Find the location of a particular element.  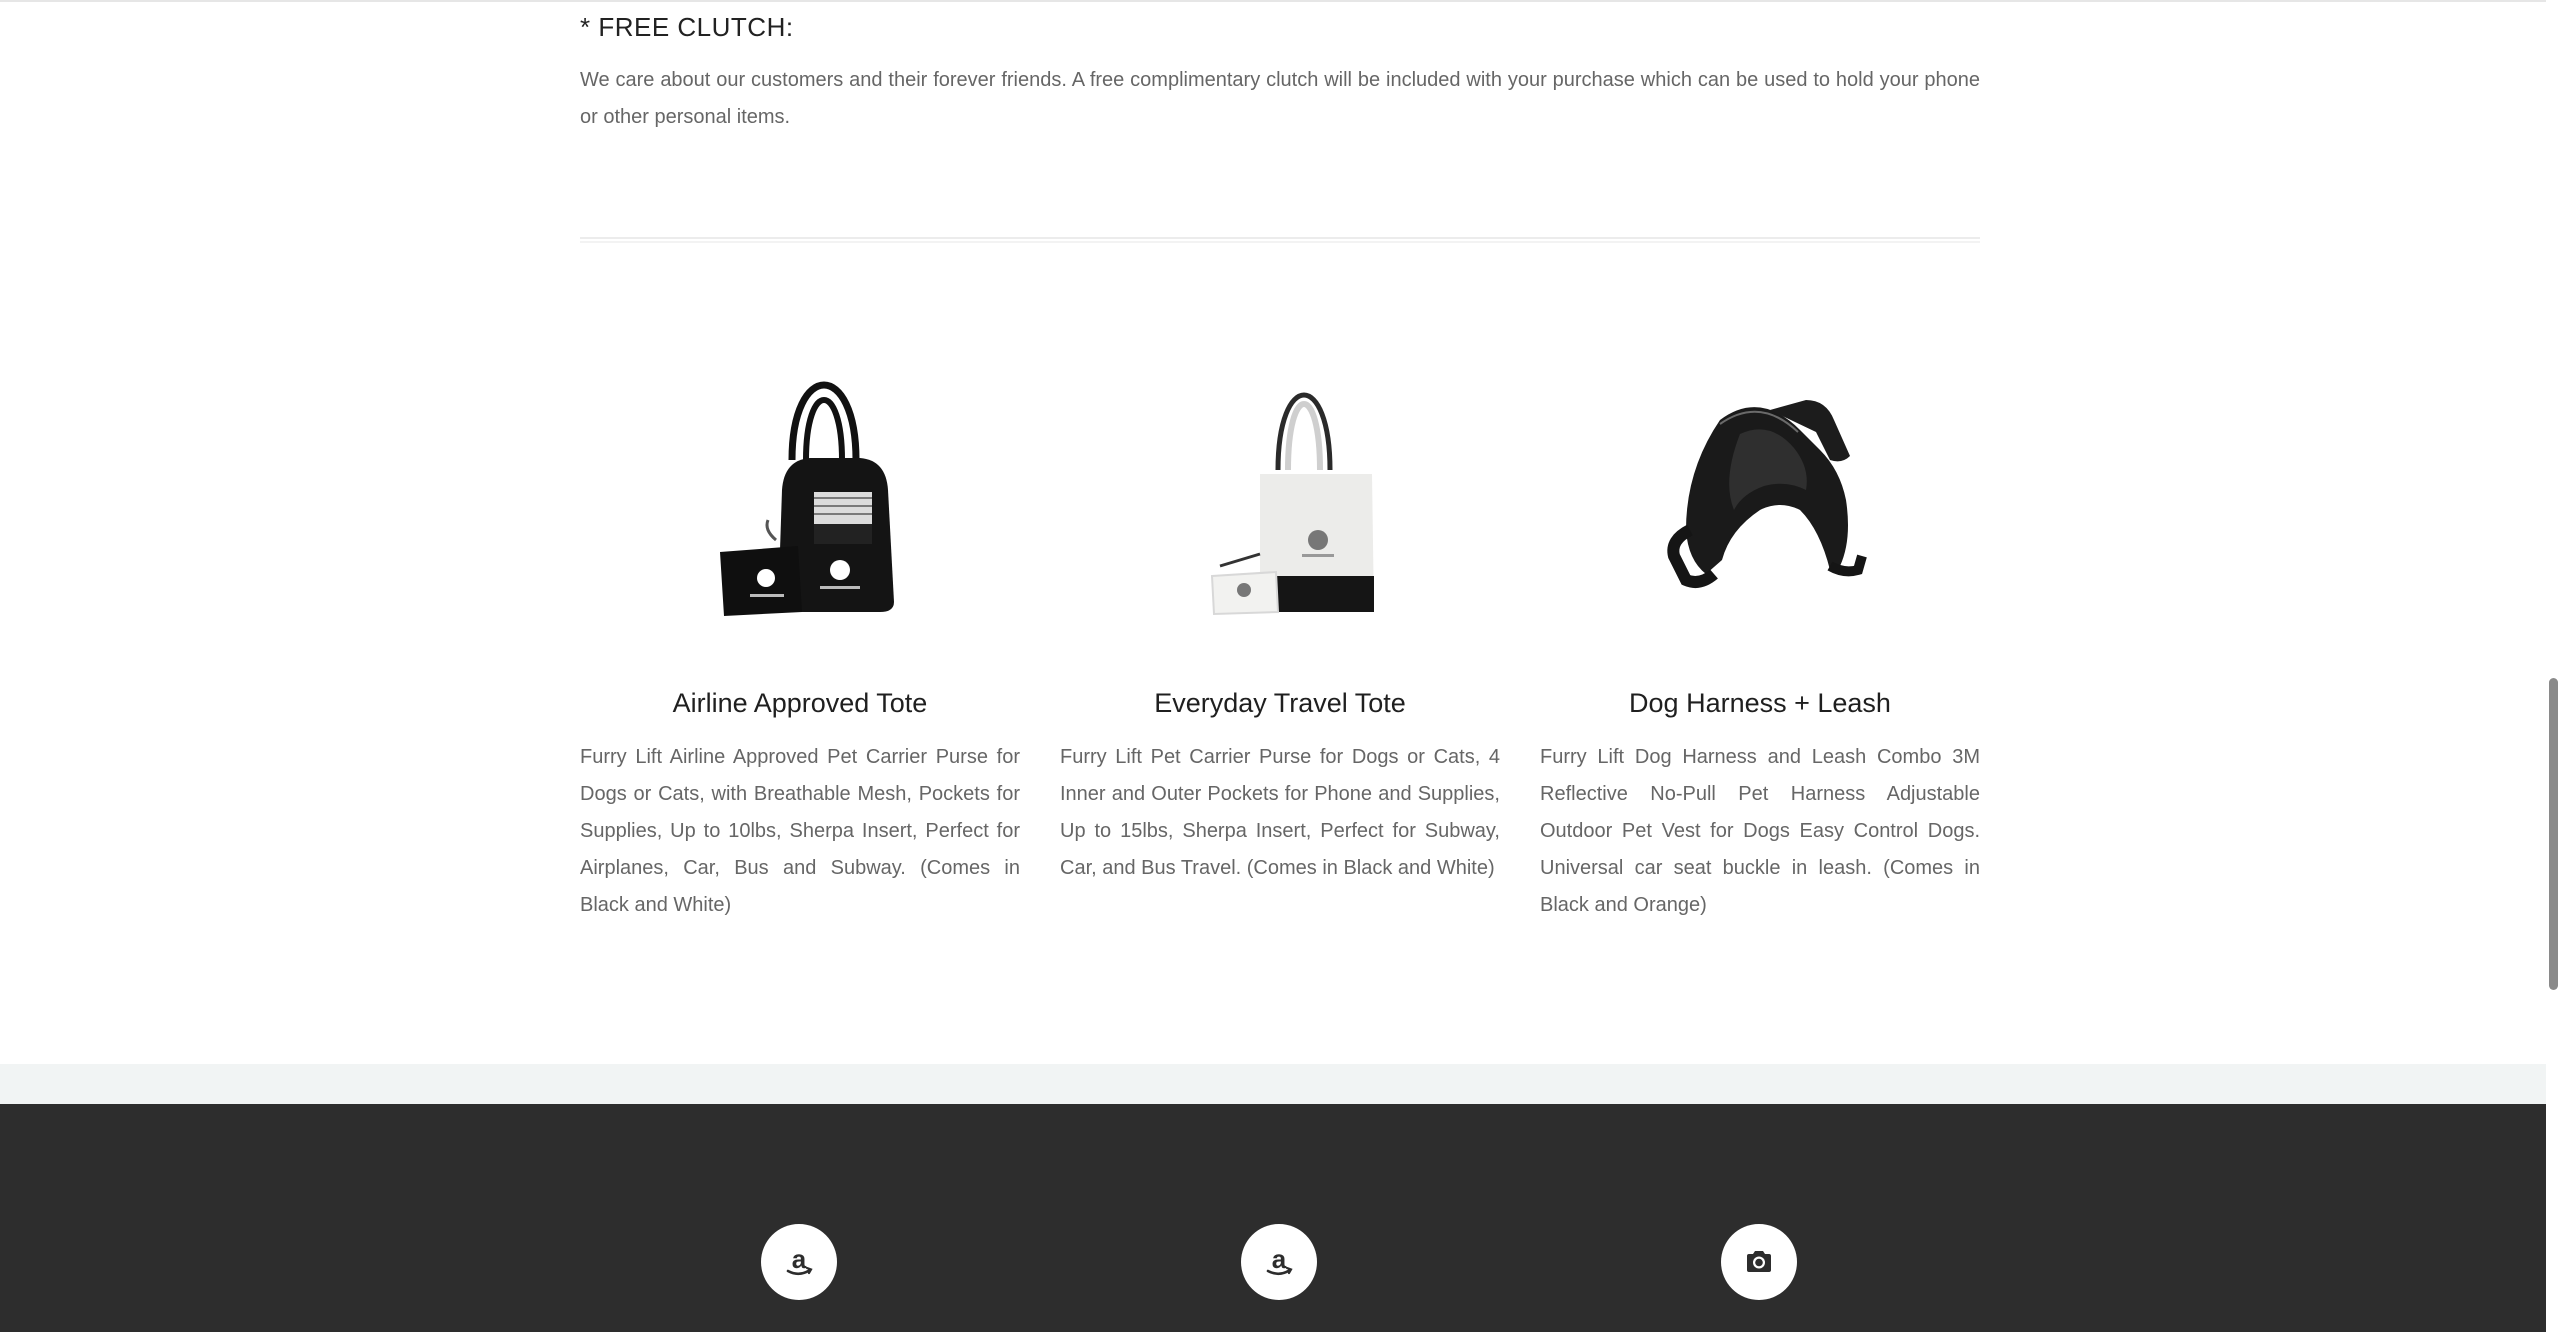

camera-link-button is located at coordinates (1759, 1262).